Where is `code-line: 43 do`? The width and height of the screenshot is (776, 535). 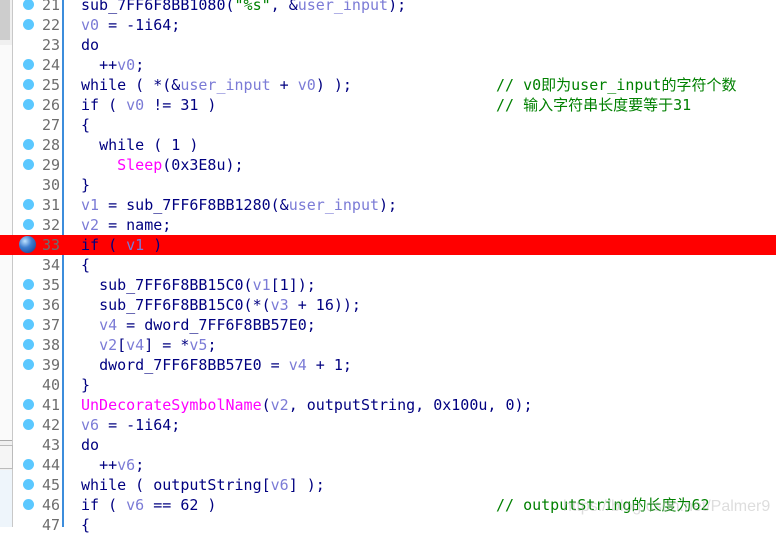 code-line: 43 do is located at coordinates (388, 445).